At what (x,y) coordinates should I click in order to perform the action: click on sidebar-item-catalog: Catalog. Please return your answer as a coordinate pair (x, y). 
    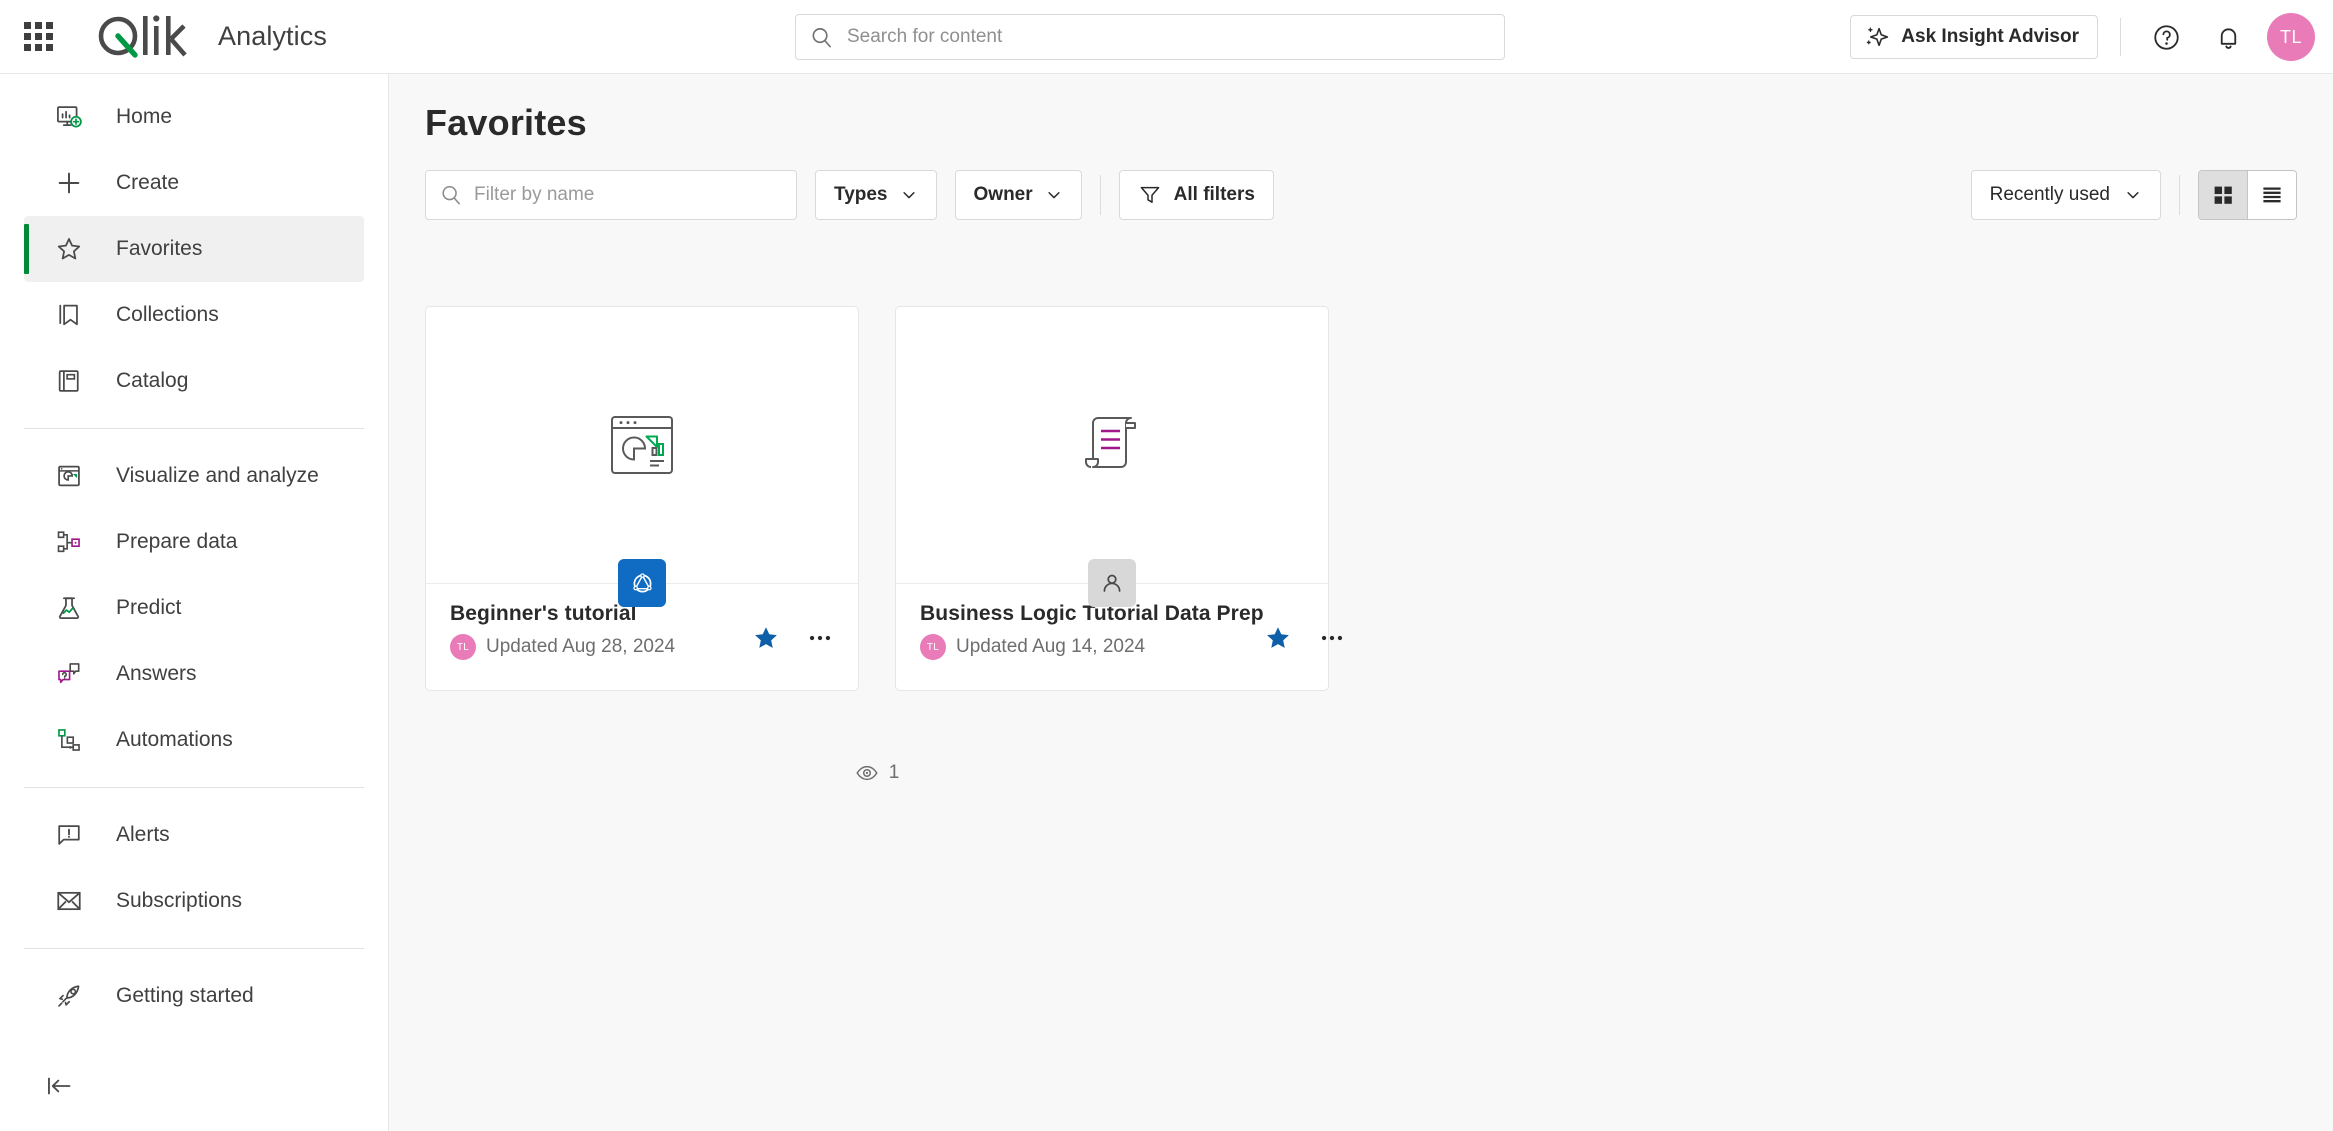
    Looking at the image, I should click on (194, 381).